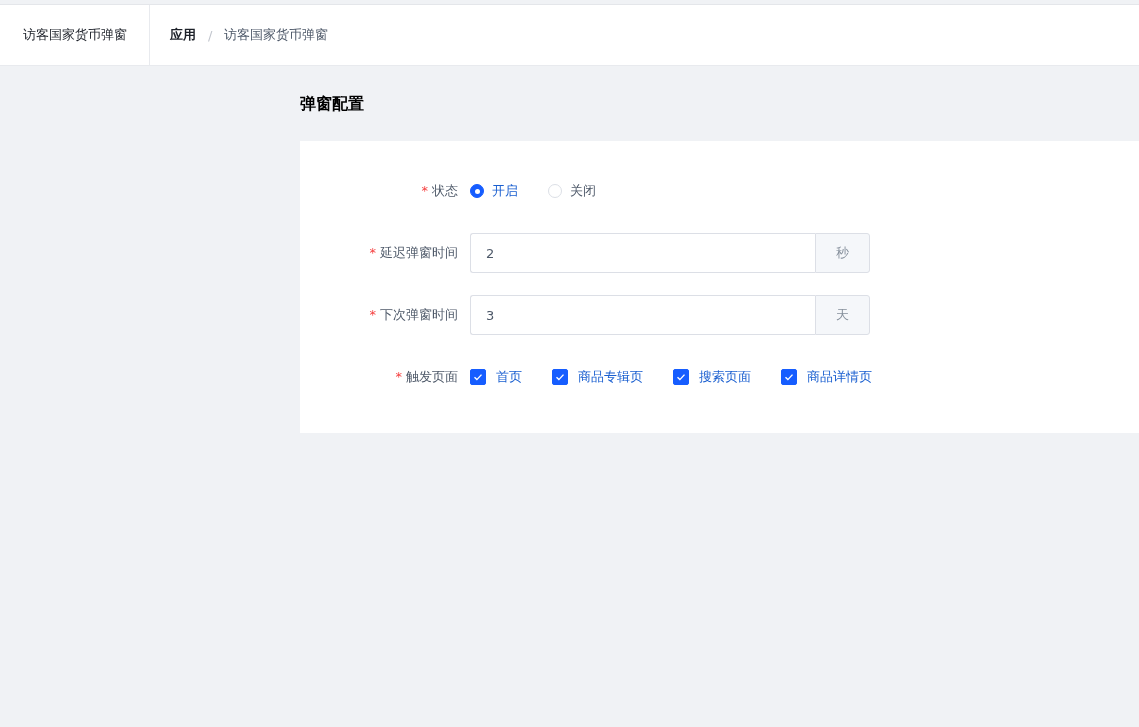  I want to click on breadcrumb-item: 访客国家货币弹窗, so click(276, 35).